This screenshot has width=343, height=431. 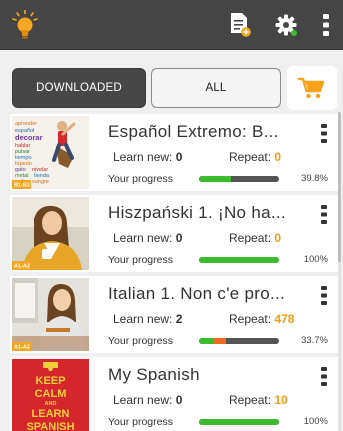 I want to click on app-toolbar, so click(x=171, y=25).